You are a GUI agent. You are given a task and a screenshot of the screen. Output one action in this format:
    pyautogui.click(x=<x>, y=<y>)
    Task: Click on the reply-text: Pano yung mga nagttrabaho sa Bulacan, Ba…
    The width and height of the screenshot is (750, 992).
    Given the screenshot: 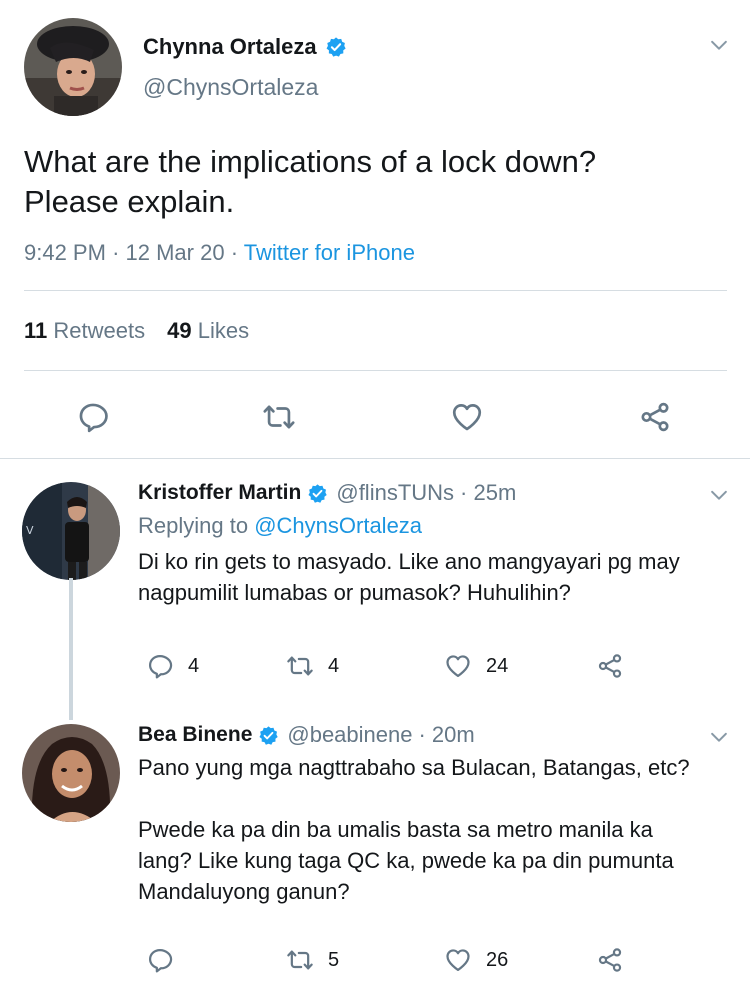 What is the action you would take?
    pyautogui.click(x=433, y=829)
    